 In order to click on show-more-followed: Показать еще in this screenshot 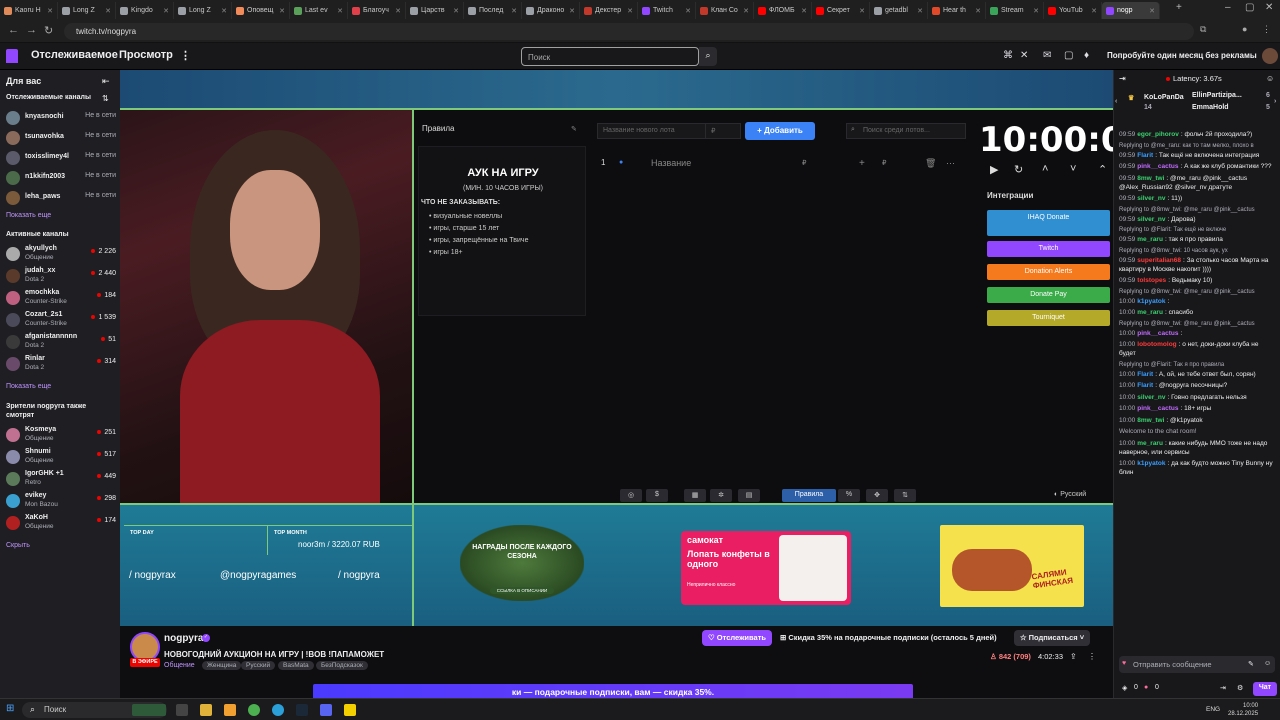, I will do `click(28, 215)`.